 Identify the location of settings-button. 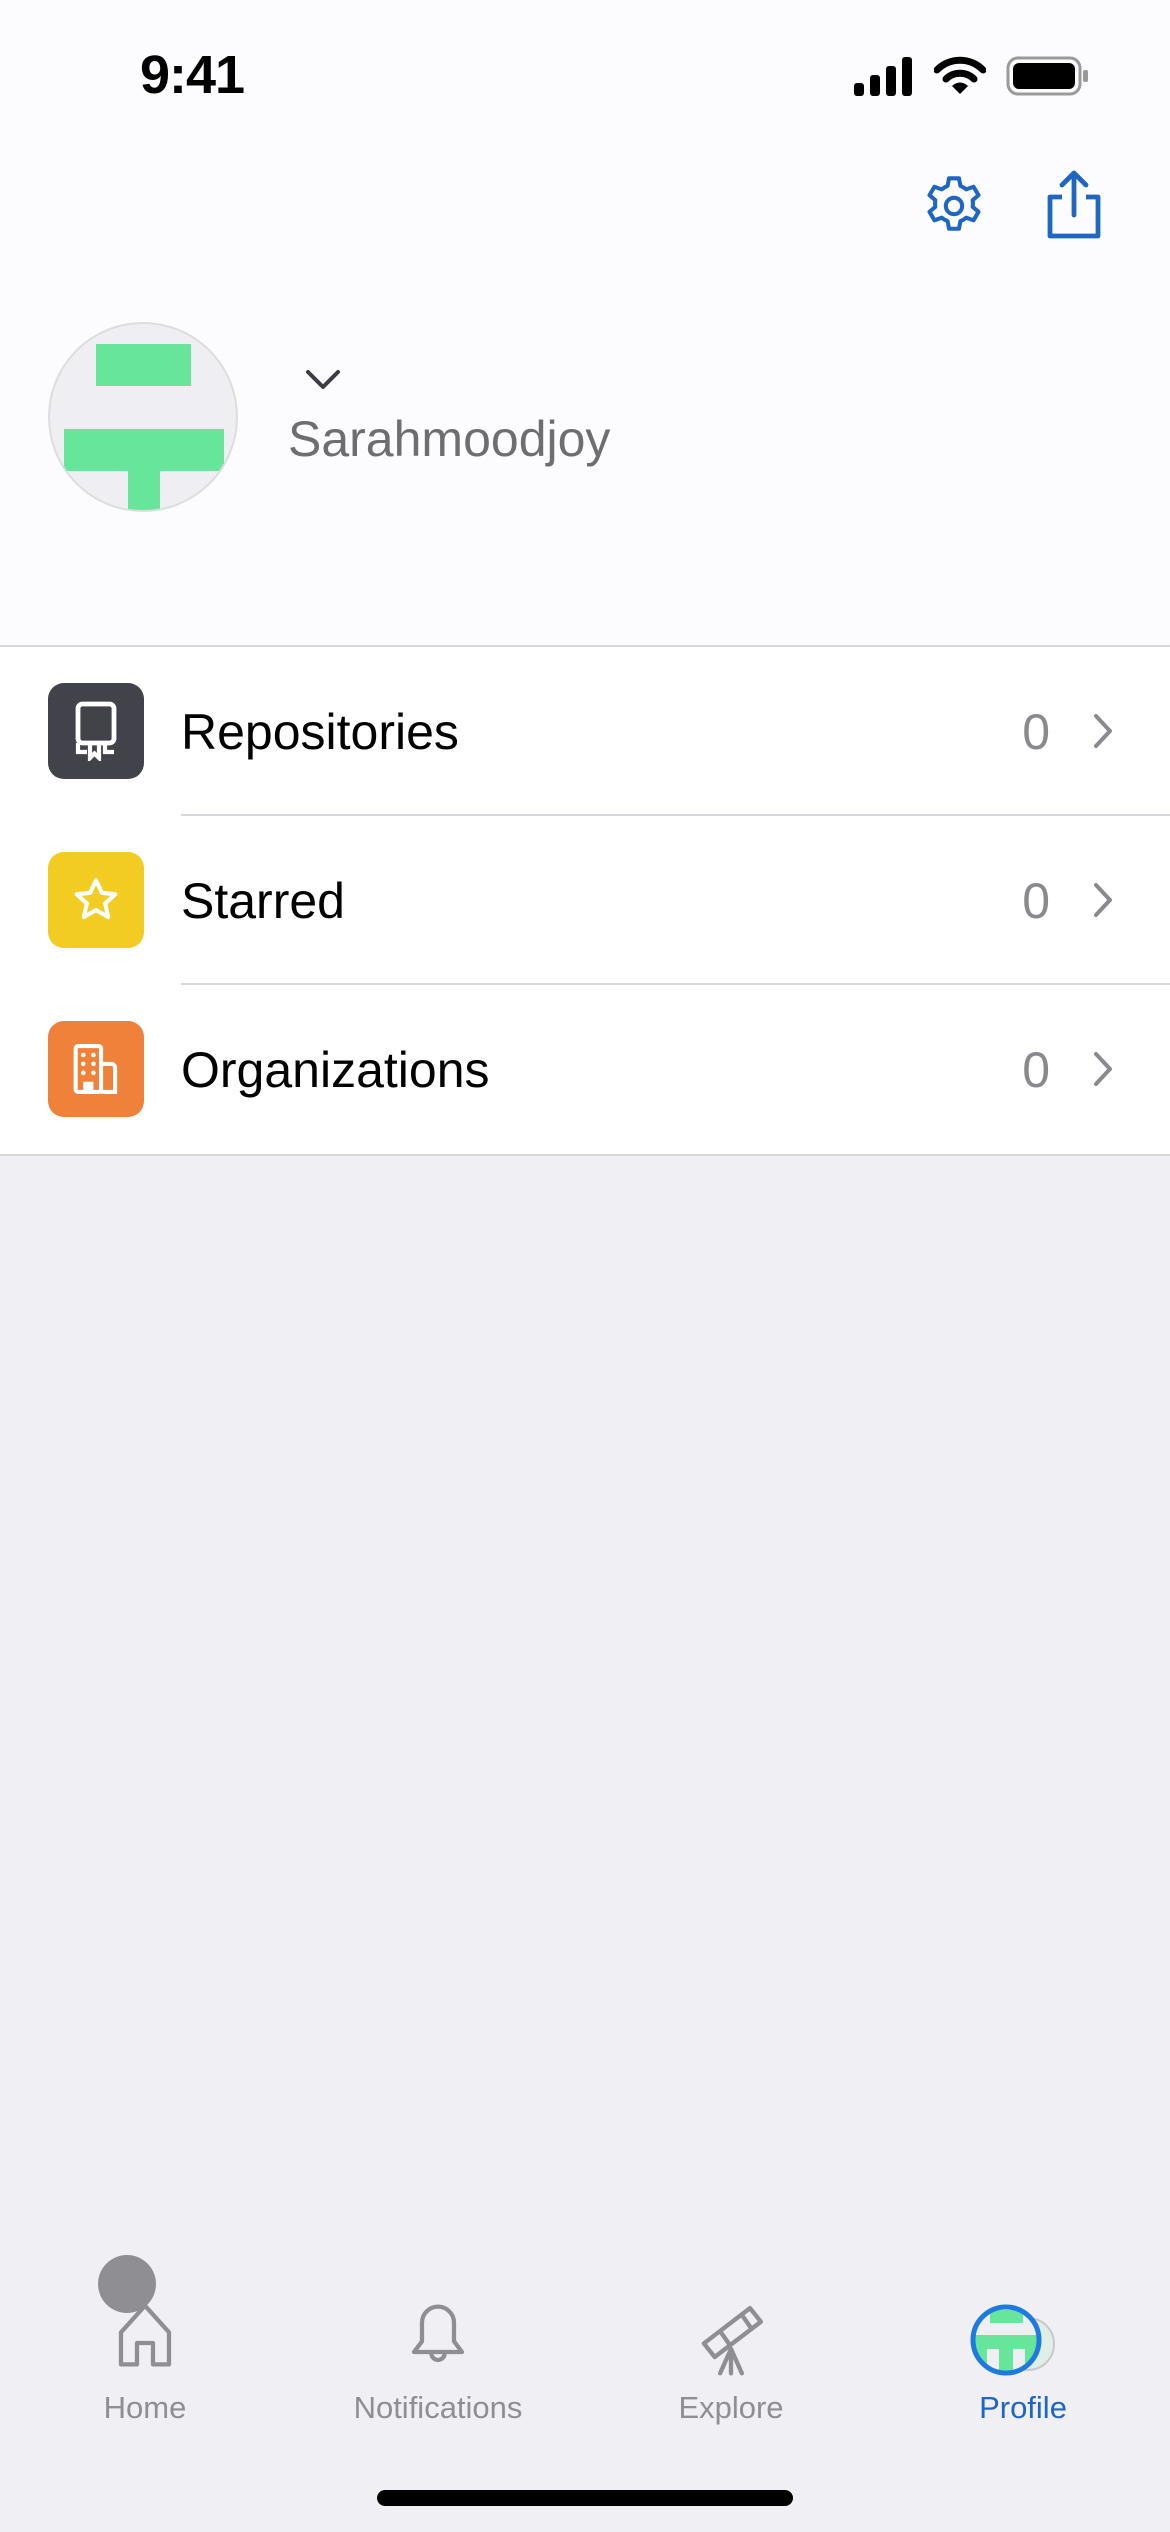
(954, 206).